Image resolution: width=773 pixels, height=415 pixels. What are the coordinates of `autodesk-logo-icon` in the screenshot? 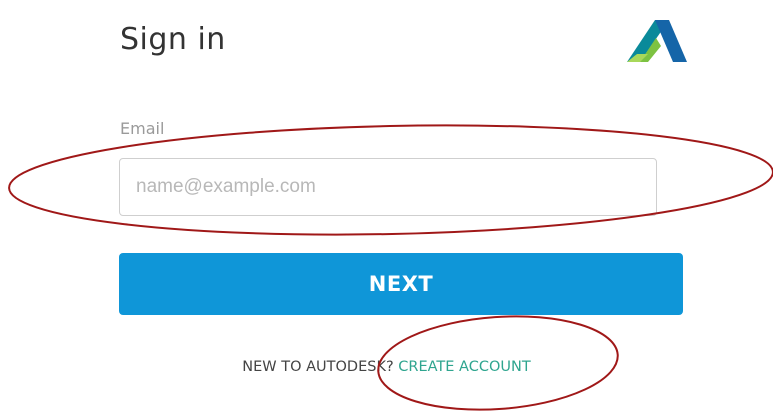 It's located at (657, 41).